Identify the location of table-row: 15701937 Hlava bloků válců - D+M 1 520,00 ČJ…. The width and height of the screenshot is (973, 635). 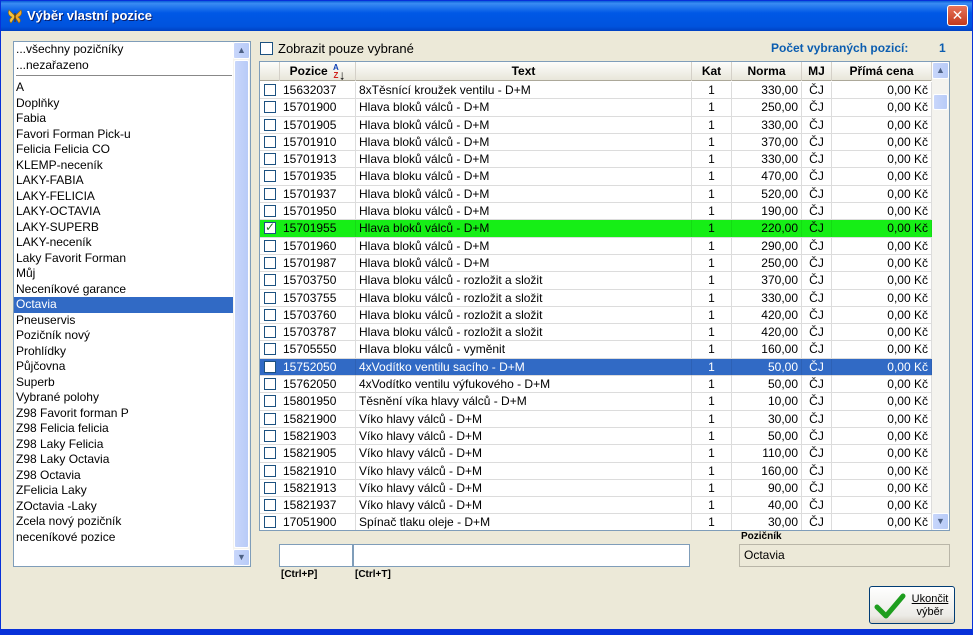
(596, 194).